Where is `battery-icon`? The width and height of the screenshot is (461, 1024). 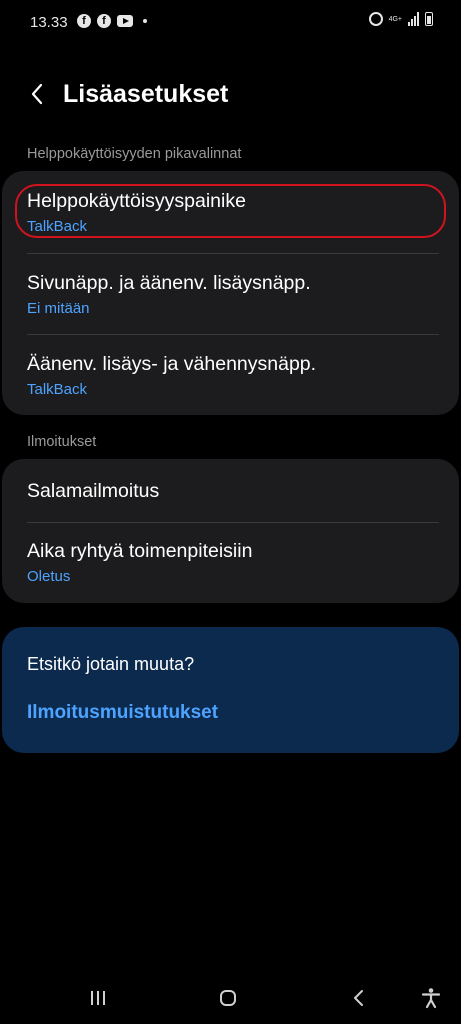 battery-icon is located at coordinates (429, 19).